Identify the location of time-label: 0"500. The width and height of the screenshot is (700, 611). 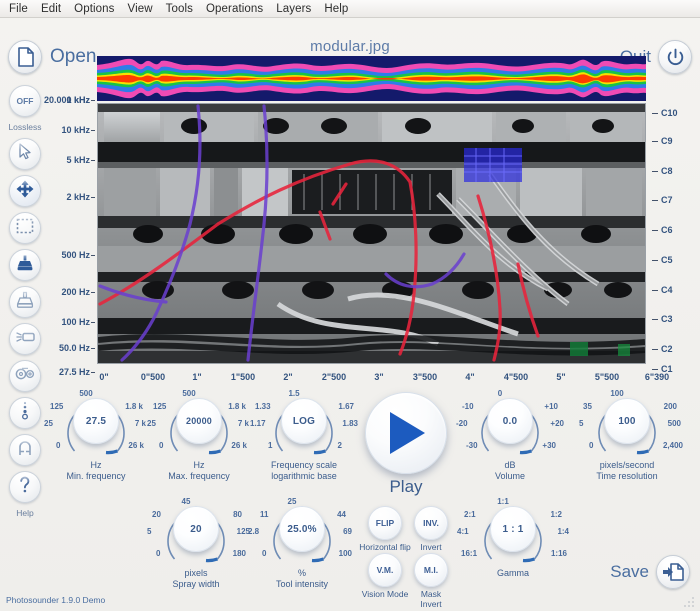
(153, 377).